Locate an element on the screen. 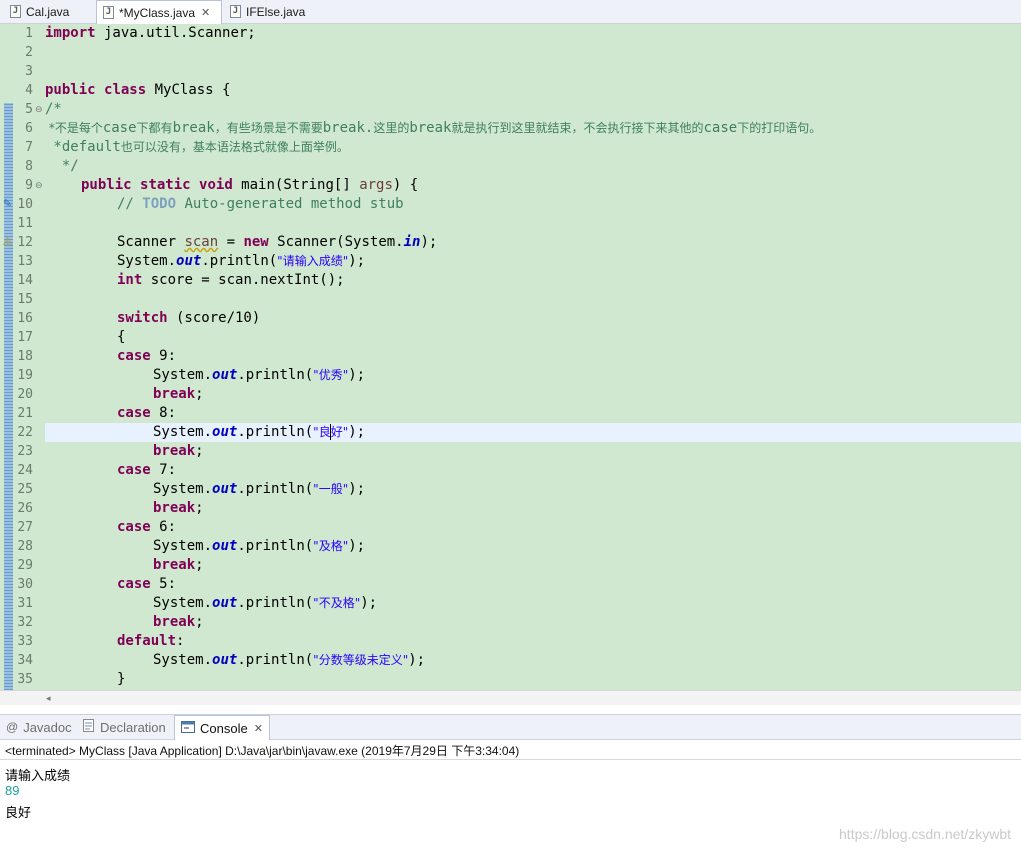 Image resolution: width=1021 pixels, height=850 pixels. code-line: System.out.println("一般"); is located at coordinates (259, 489).